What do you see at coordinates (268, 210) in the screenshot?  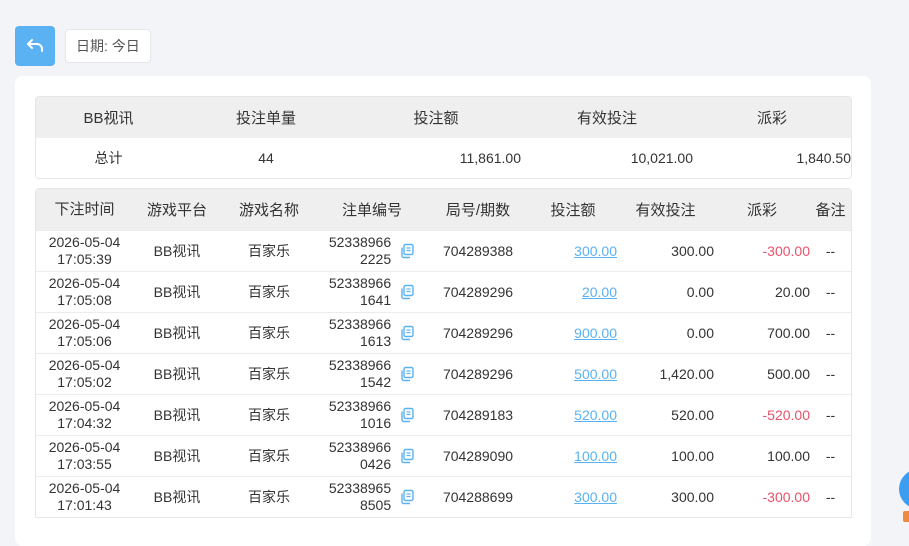 I see `col-game-name: 游戏名称` at bounding box center [268, 210].